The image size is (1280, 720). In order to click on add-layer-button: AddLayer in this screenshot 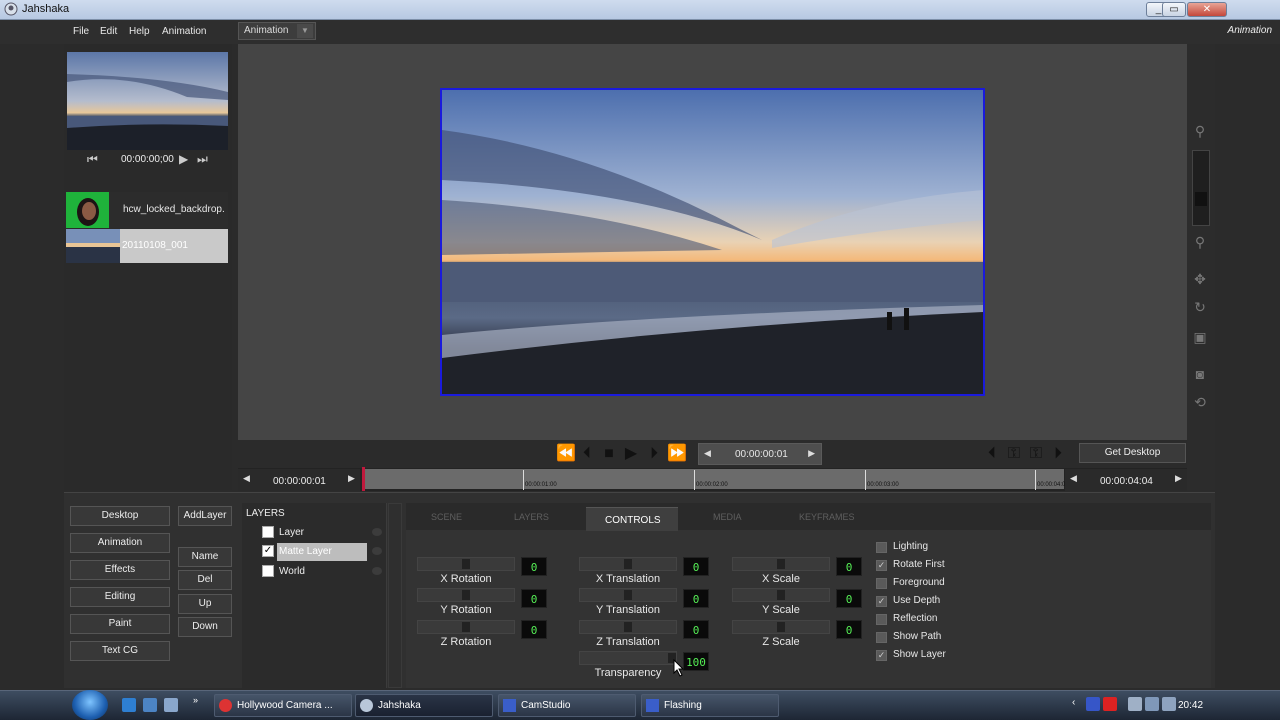, I will do `click(205, 516)`.